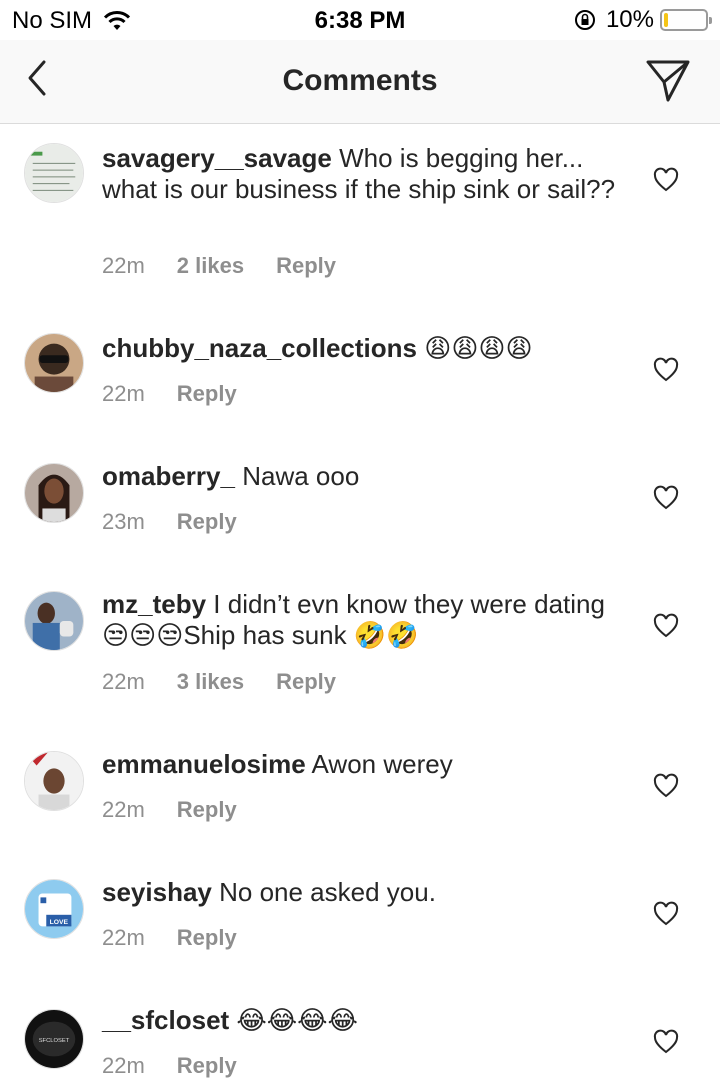 This screenshot has width=720, height=1088. I want to click on status-right: 10%, so click(643, 20).